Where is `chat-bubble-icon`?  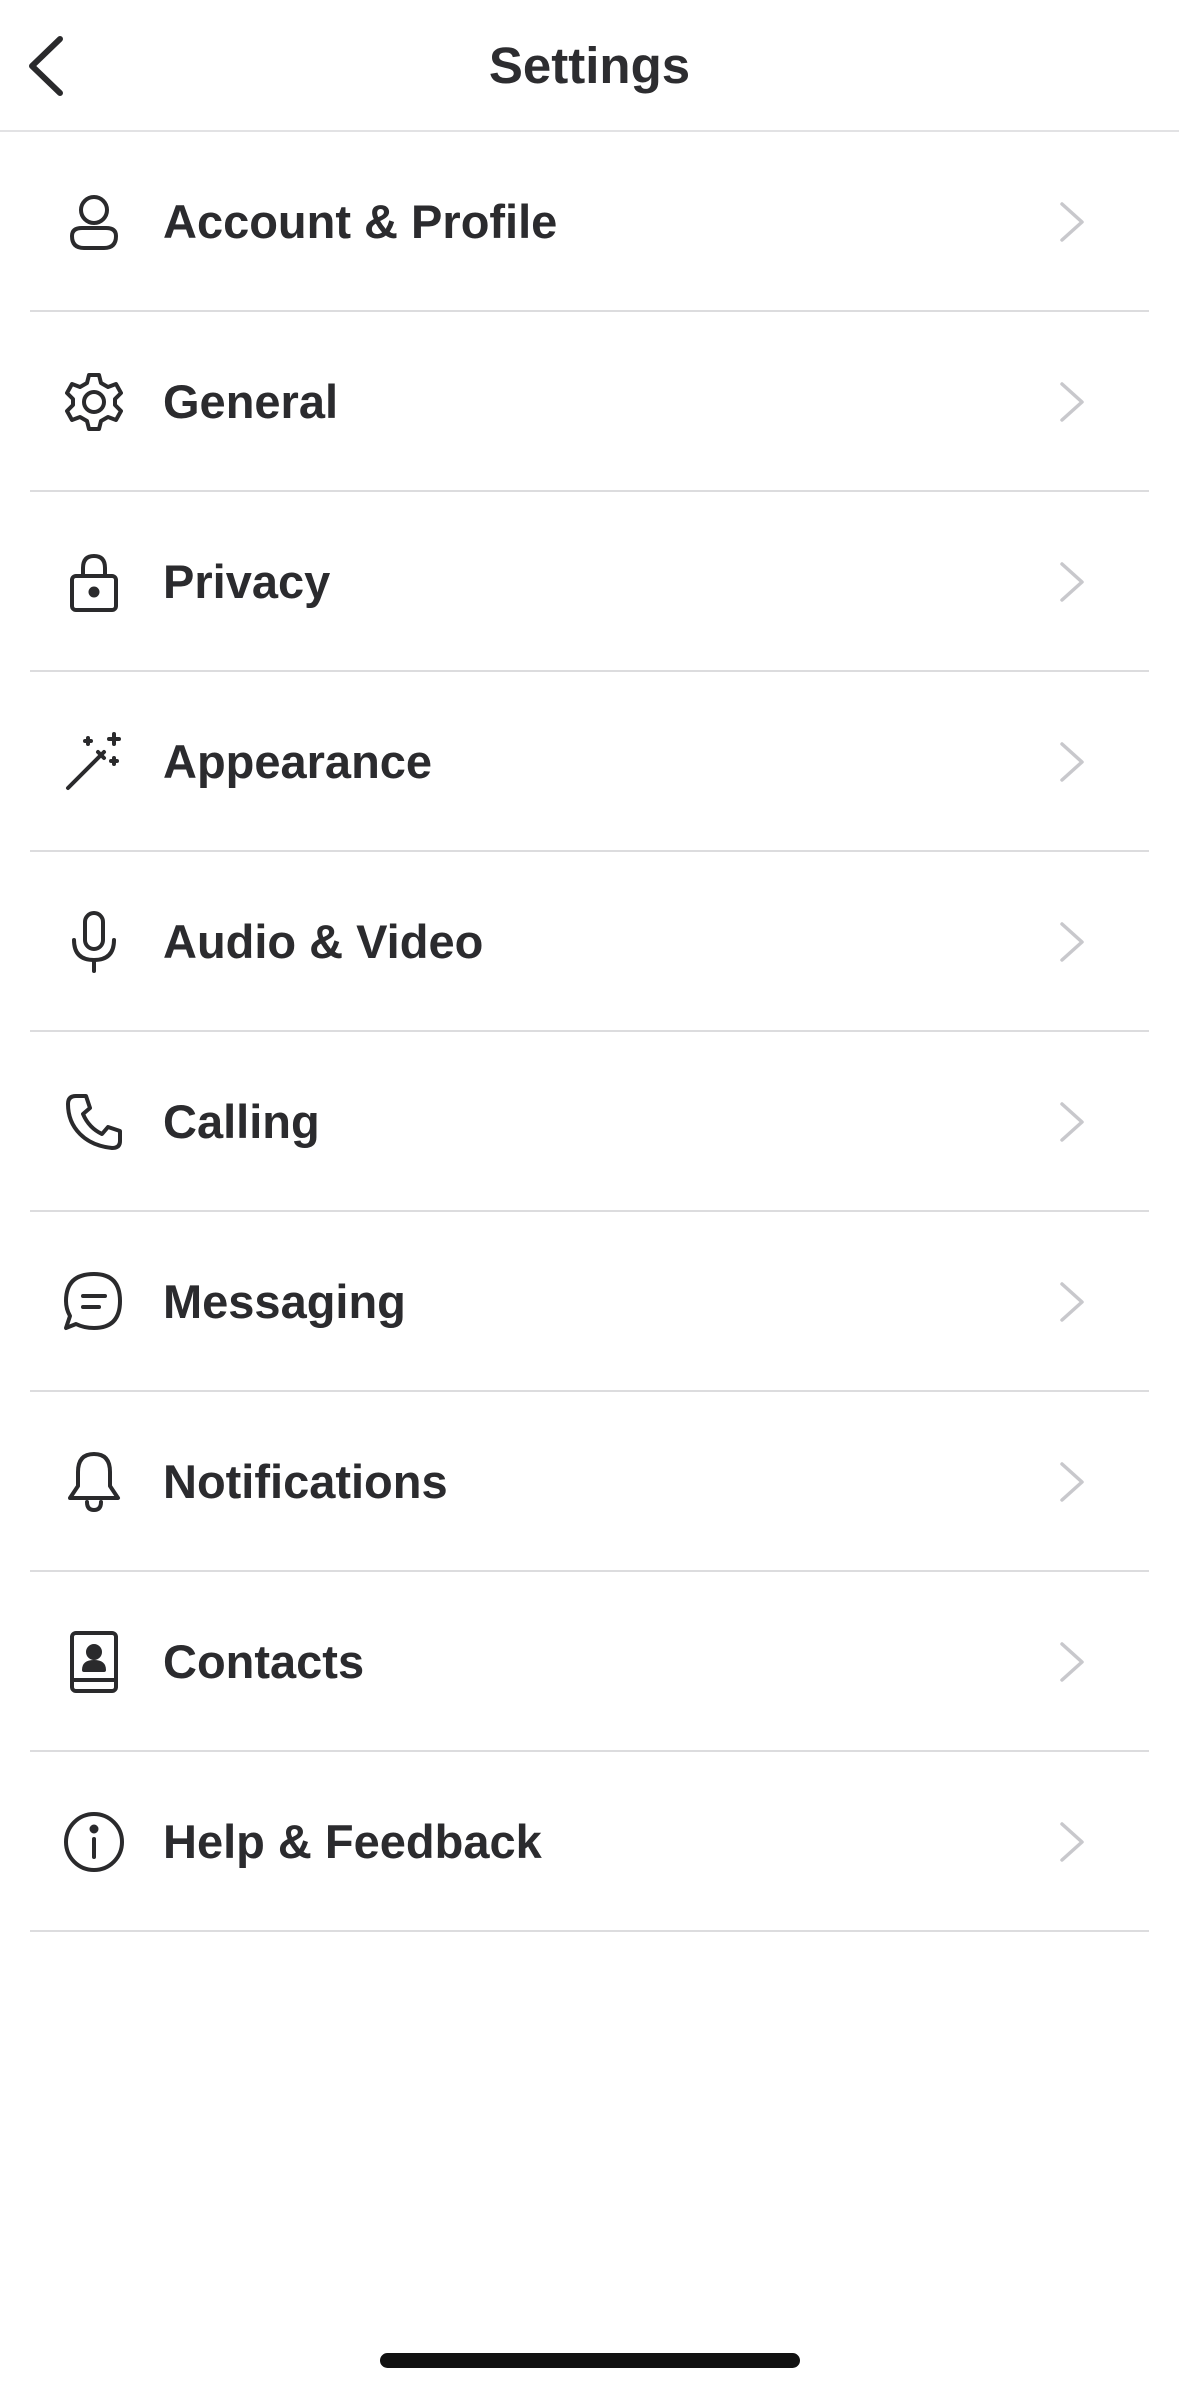 chat-bubble-icon is located at coordinates (94, 1302).